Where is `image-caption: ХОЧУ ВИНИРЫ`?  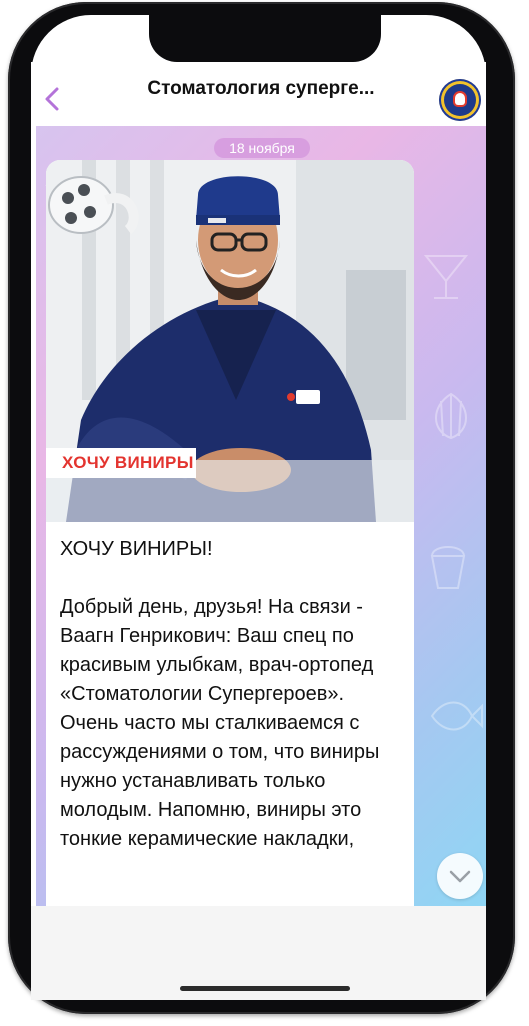 image-caption: ХОЧУ ВИНИРЫ is located at coordinates (128, 462).